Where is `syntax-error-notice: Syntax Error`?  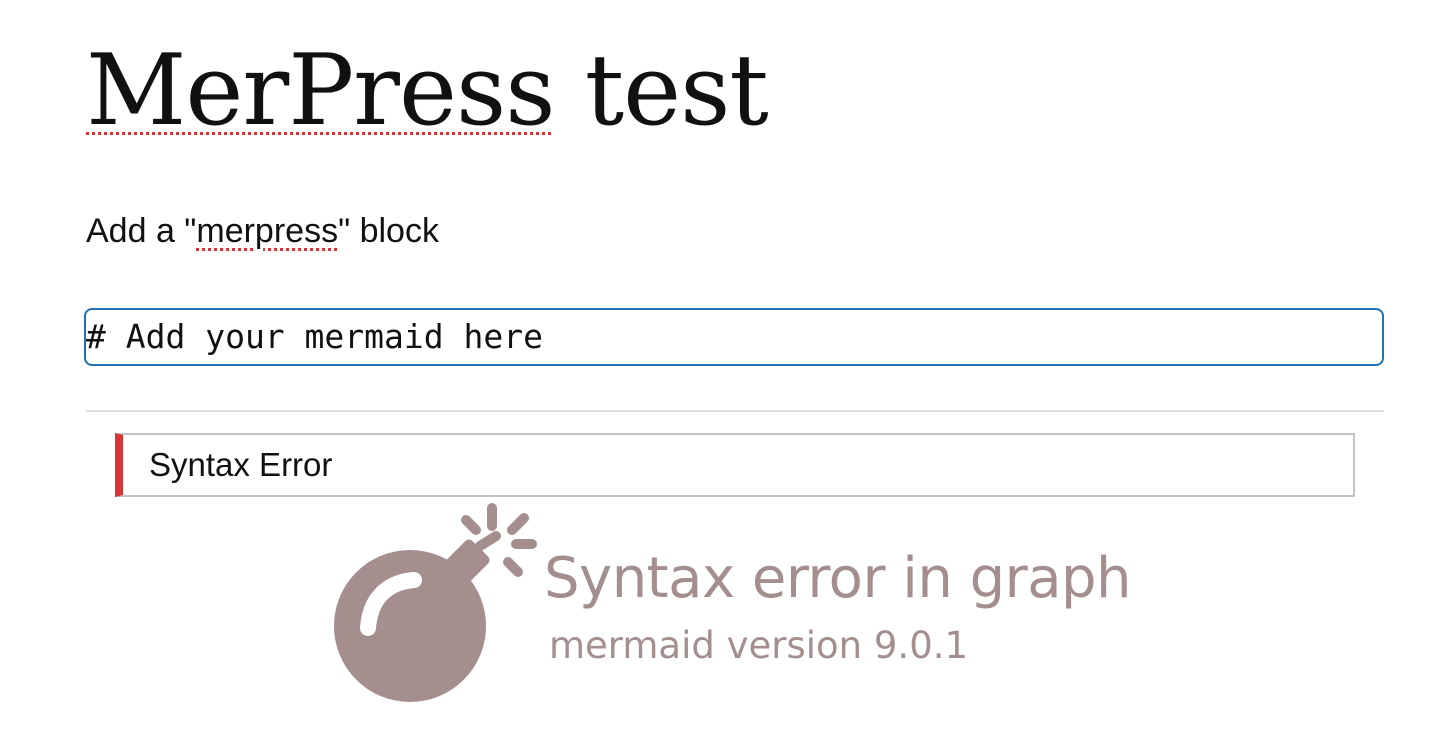
syntax-error-notice: Syntax Error is located at coordinates (735, 465).